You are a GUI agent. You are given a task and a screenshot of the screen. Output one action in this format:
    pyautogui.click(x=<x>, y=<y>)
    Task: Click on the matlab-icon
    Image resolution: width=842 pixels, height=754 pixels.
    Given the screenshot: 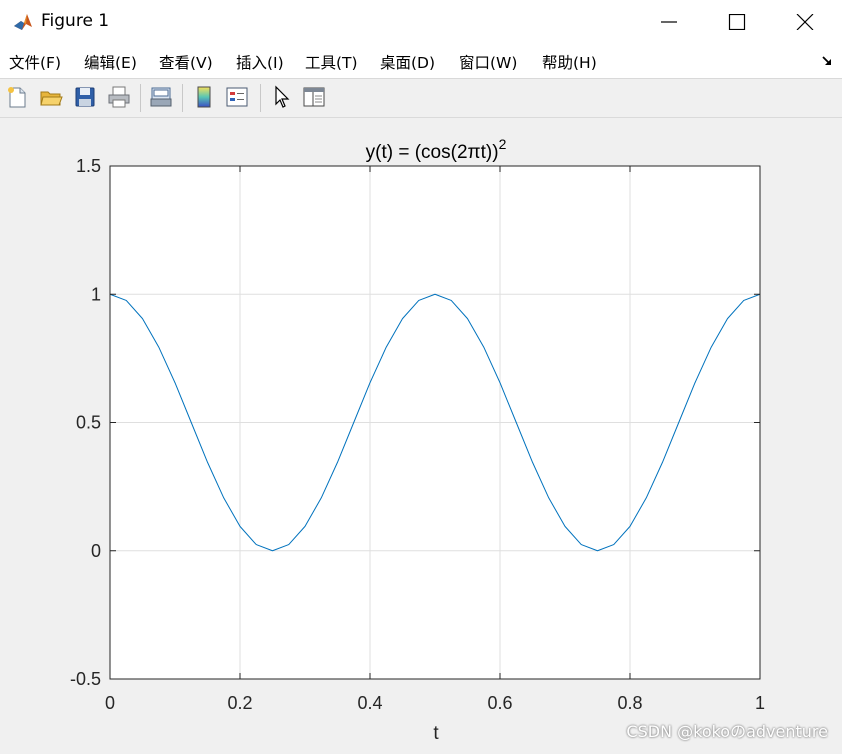 What is the action you would take?
    pyautogui.click(x=23, y=22)
    